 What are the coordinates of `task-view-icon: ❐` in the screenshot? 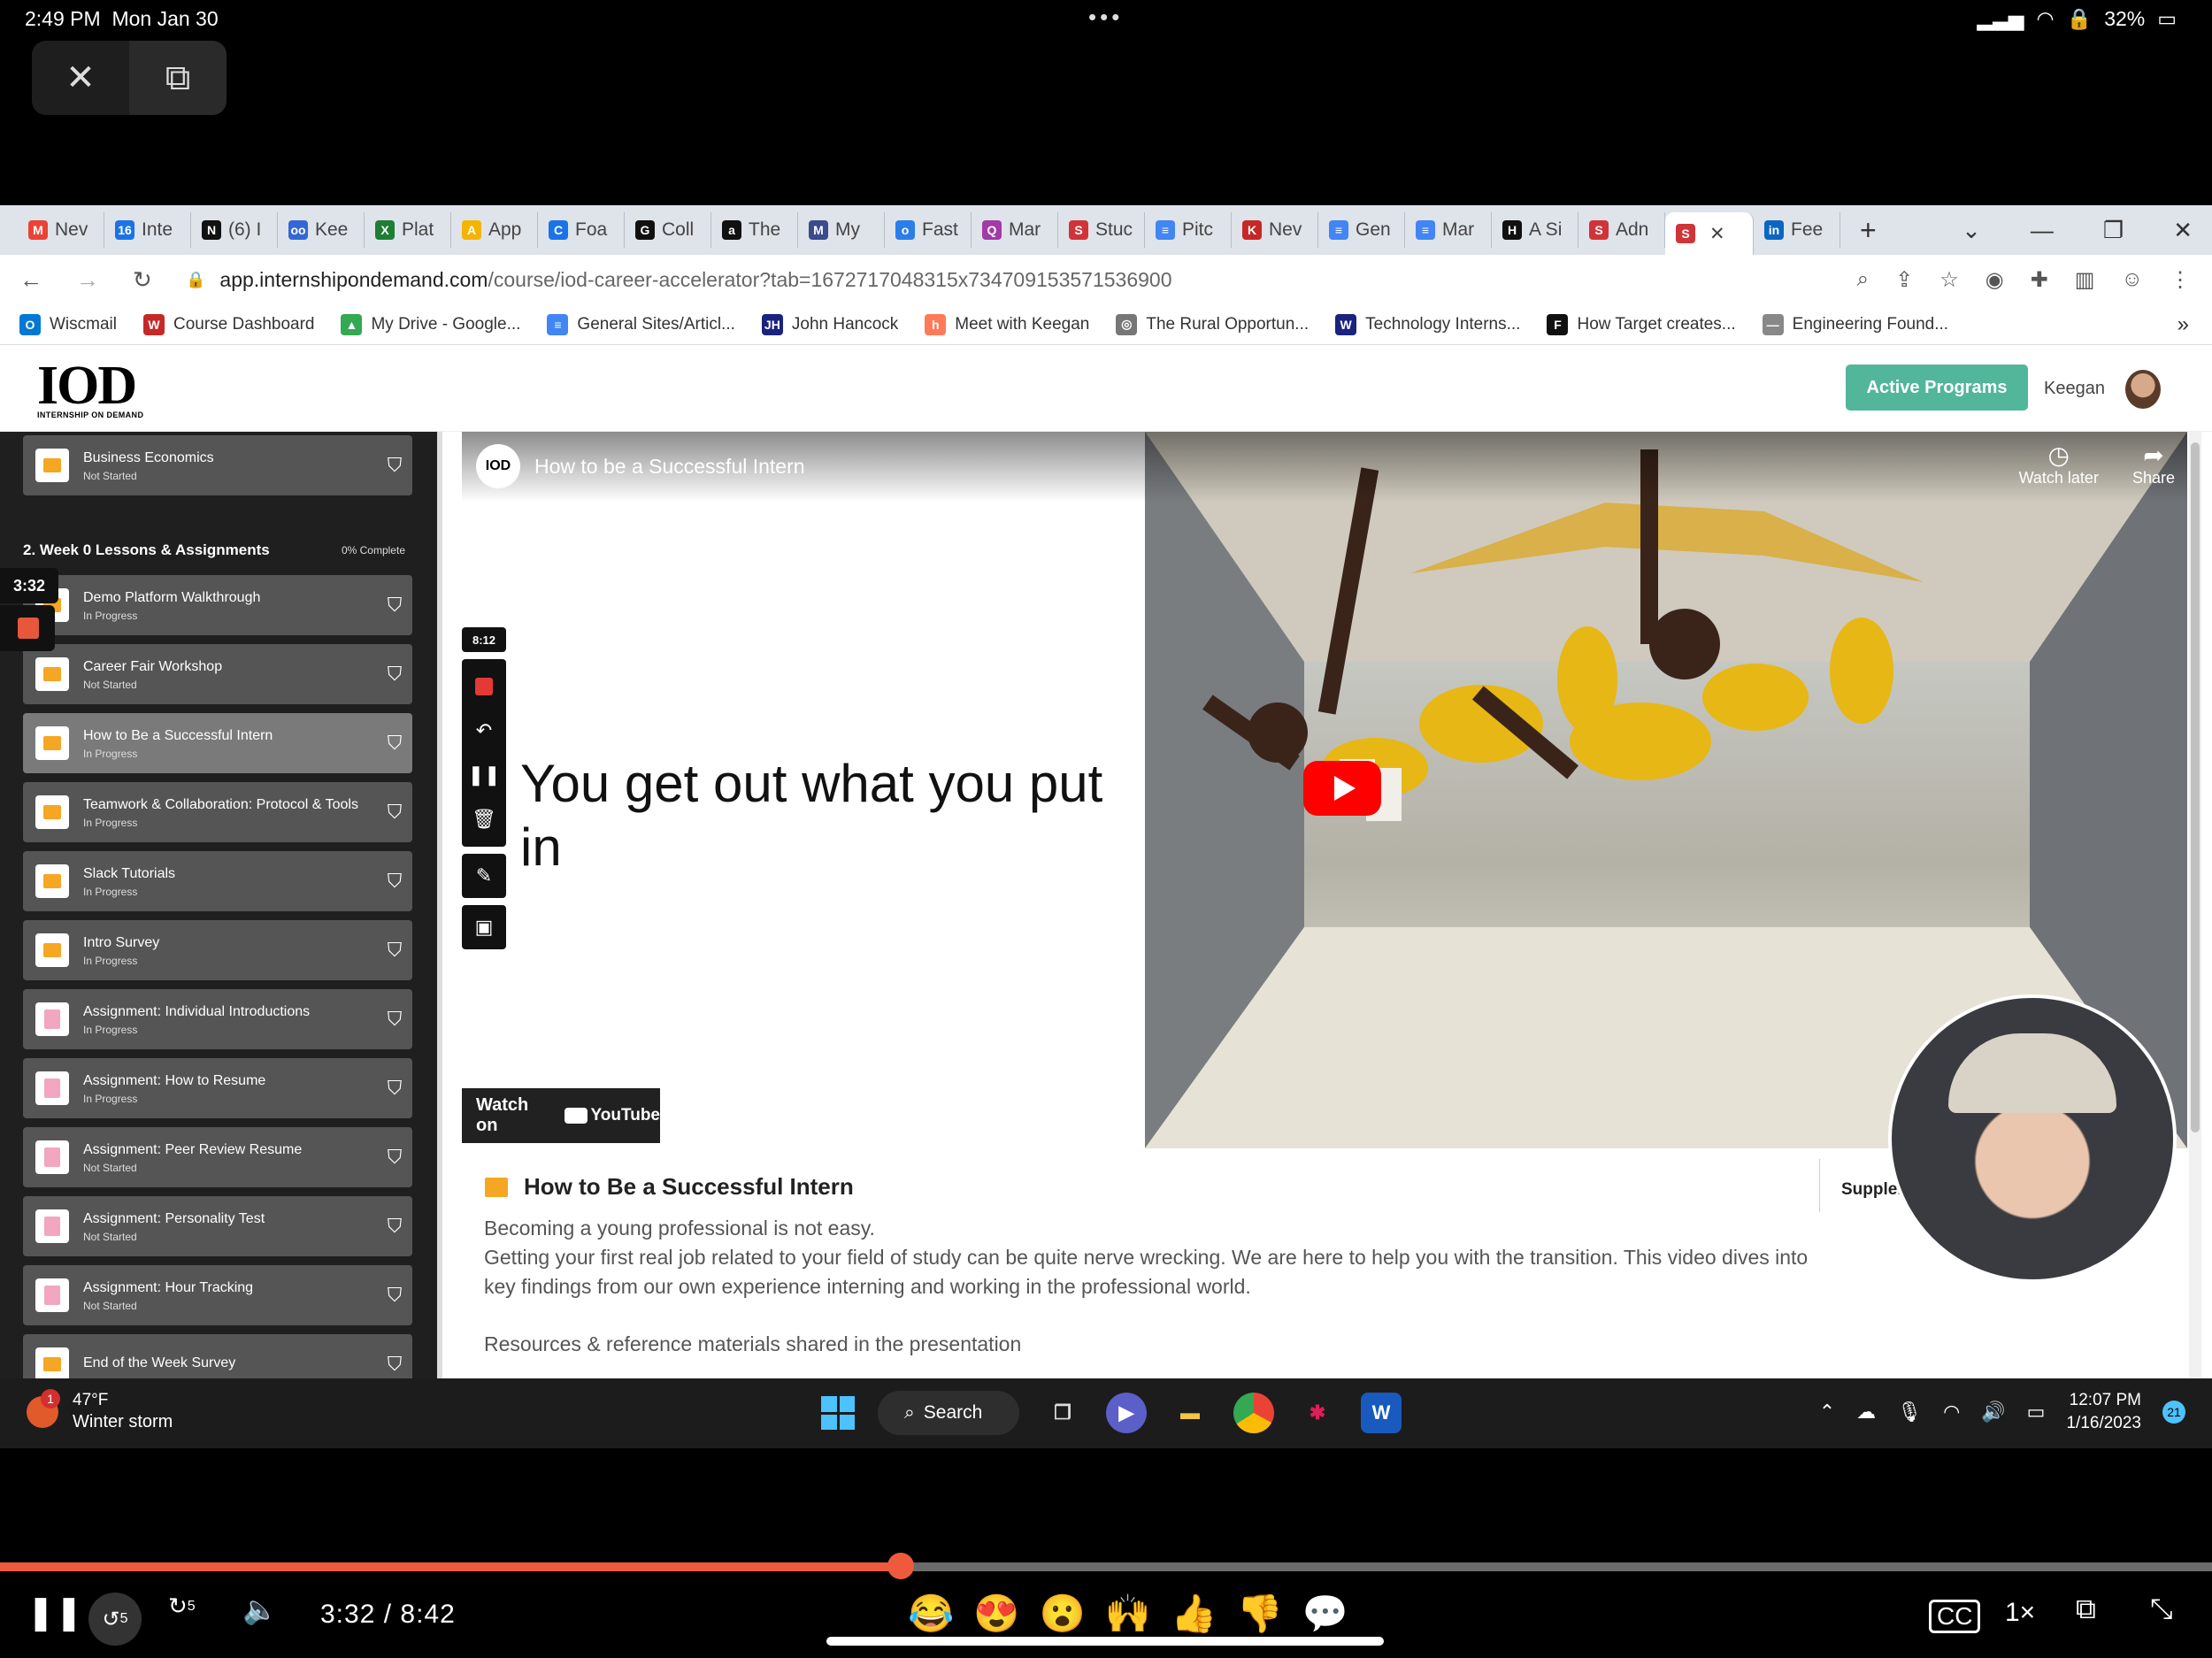 It's located at (1062, 1413).